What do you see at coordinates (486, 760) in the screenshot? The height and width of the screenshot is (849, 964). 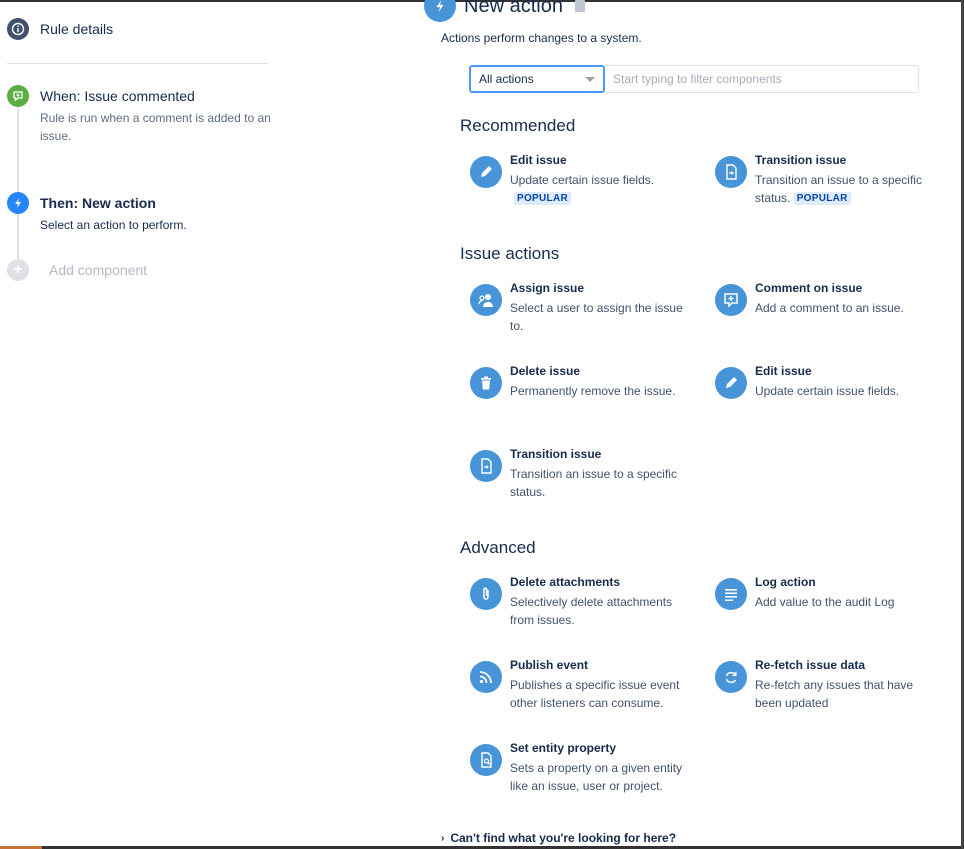 I see `entity-property-icon` at bounding box center [486, 760].